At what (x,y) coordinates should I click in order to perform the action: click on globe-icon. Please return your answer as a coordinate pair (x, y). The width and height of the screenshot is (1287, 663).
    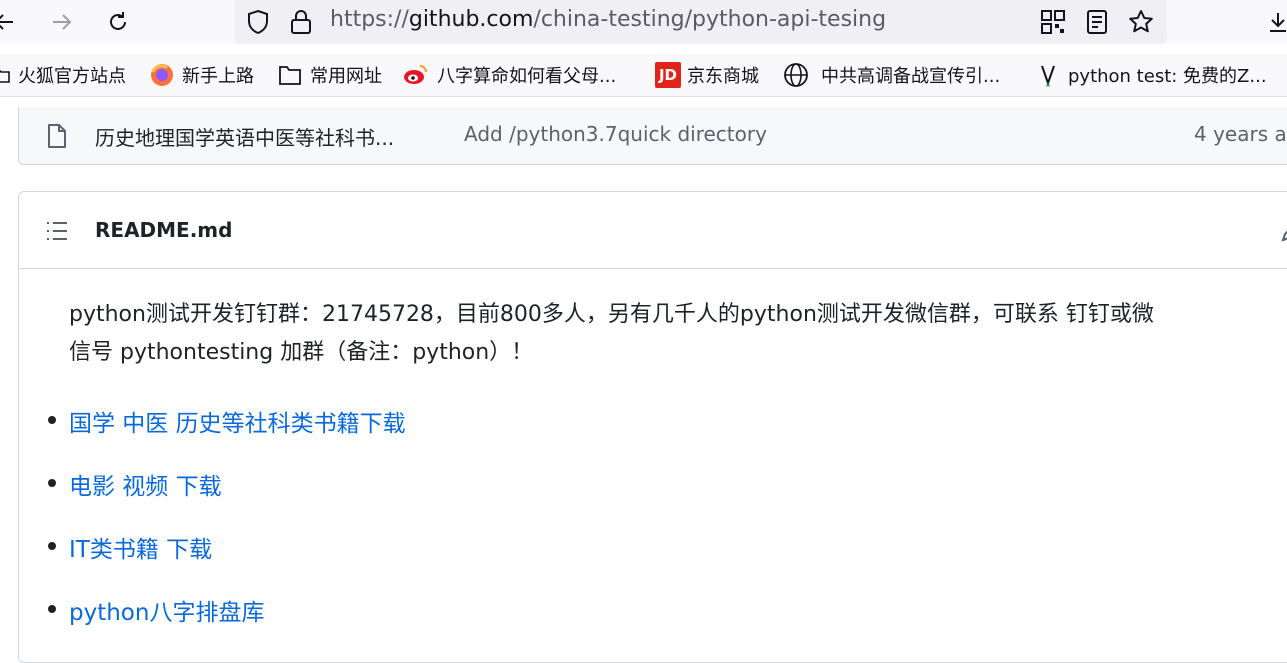
    Looking at the image, I should click on (796, 75).